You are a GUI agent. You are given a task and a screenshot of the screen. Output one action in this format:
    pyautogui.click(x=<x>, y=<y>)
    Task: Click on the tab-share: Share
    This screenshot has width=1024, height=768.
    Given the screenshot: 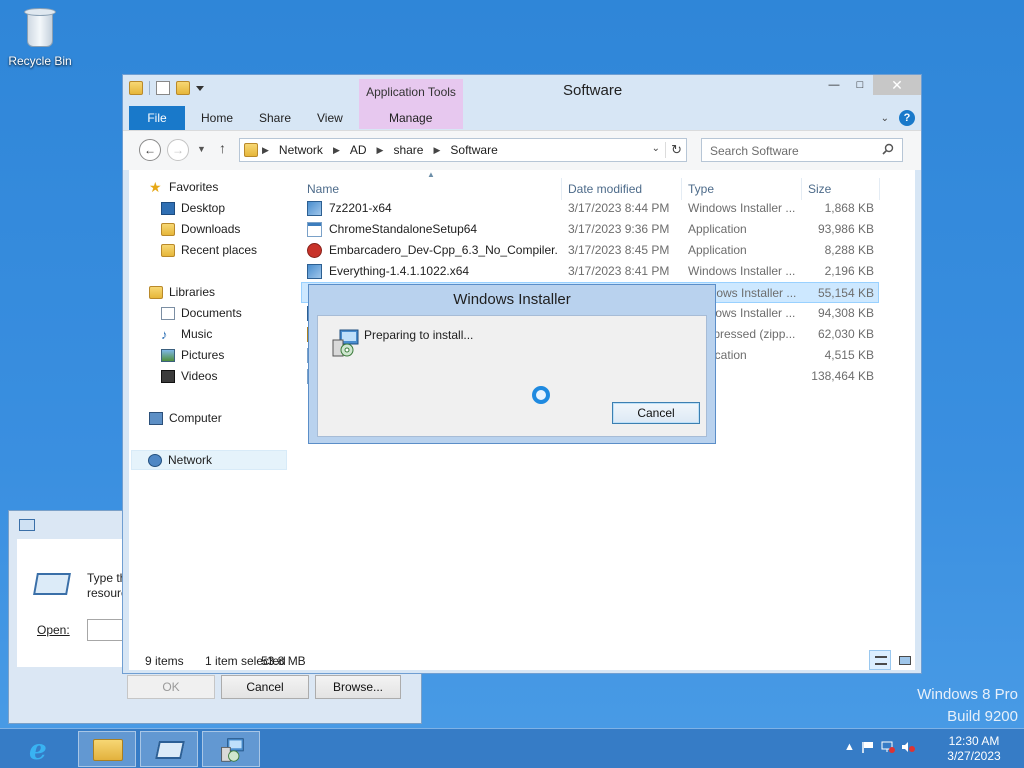 What is the action you would take?
    pyautogui.click(x=275, y=118)
    